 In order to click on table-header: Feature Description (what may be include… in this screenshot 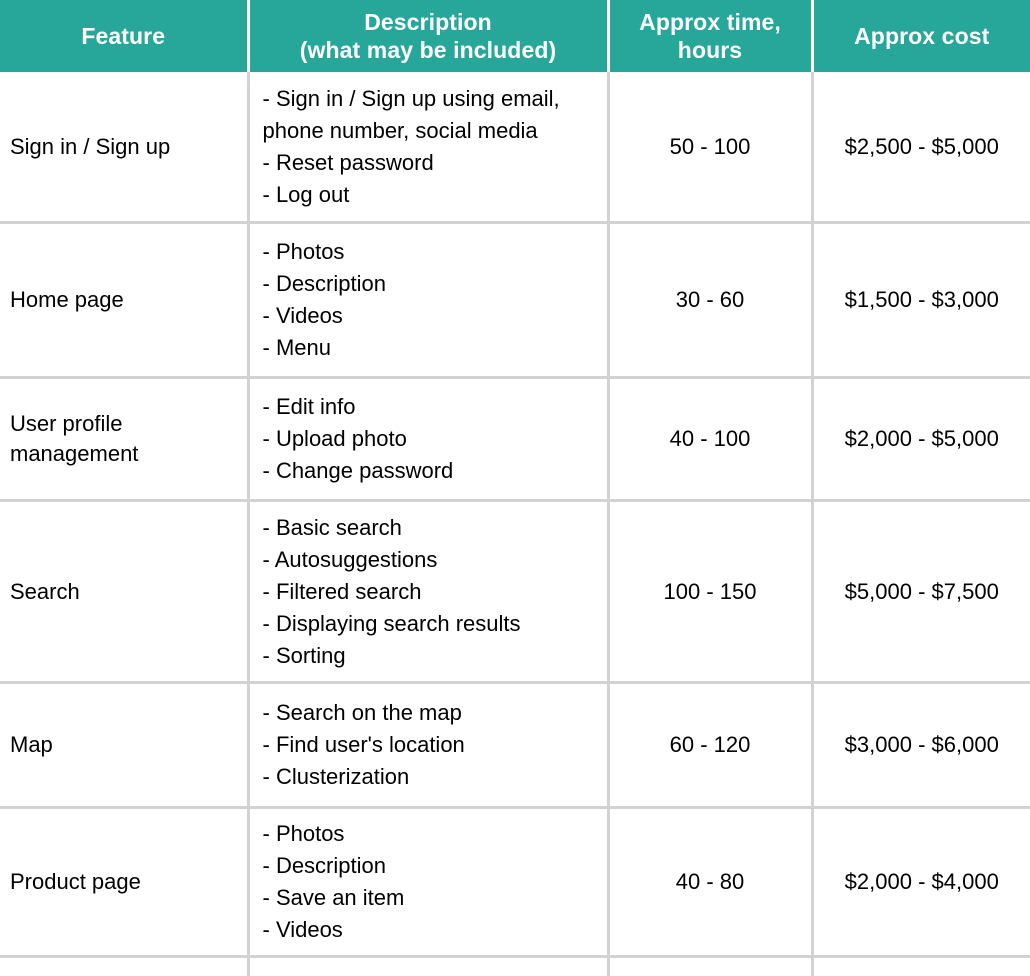, I will do `click(515, 36)`.